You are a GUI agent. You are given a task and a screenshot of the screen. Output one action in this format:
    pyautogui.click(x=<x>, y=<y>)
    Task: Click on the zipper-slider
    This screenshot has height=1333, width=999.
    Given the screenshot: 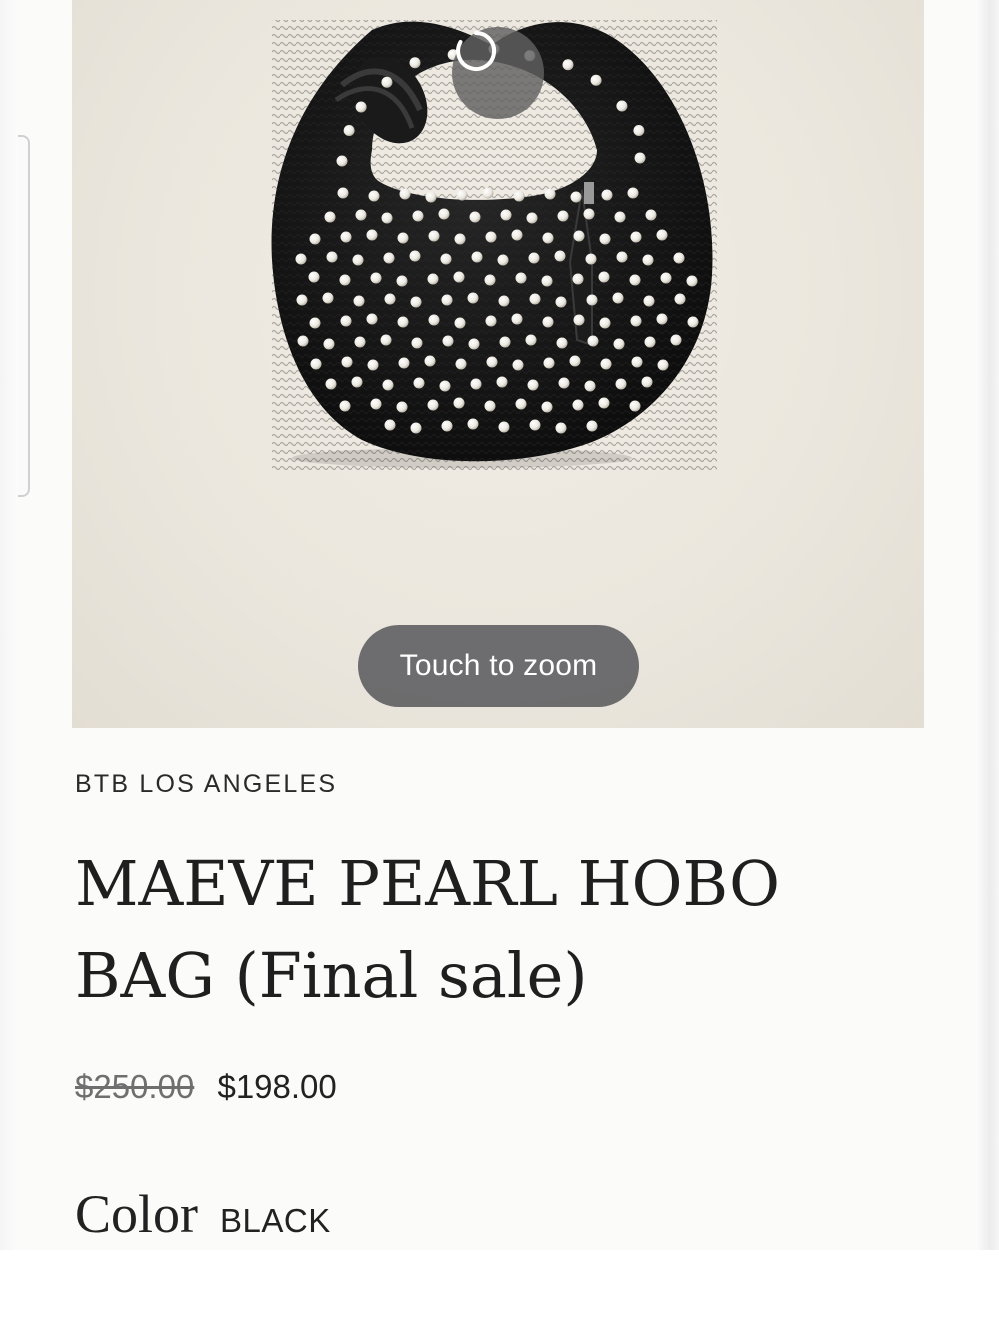 What is the action you would take?
    pyautogui.click(x=589, y=193)
    